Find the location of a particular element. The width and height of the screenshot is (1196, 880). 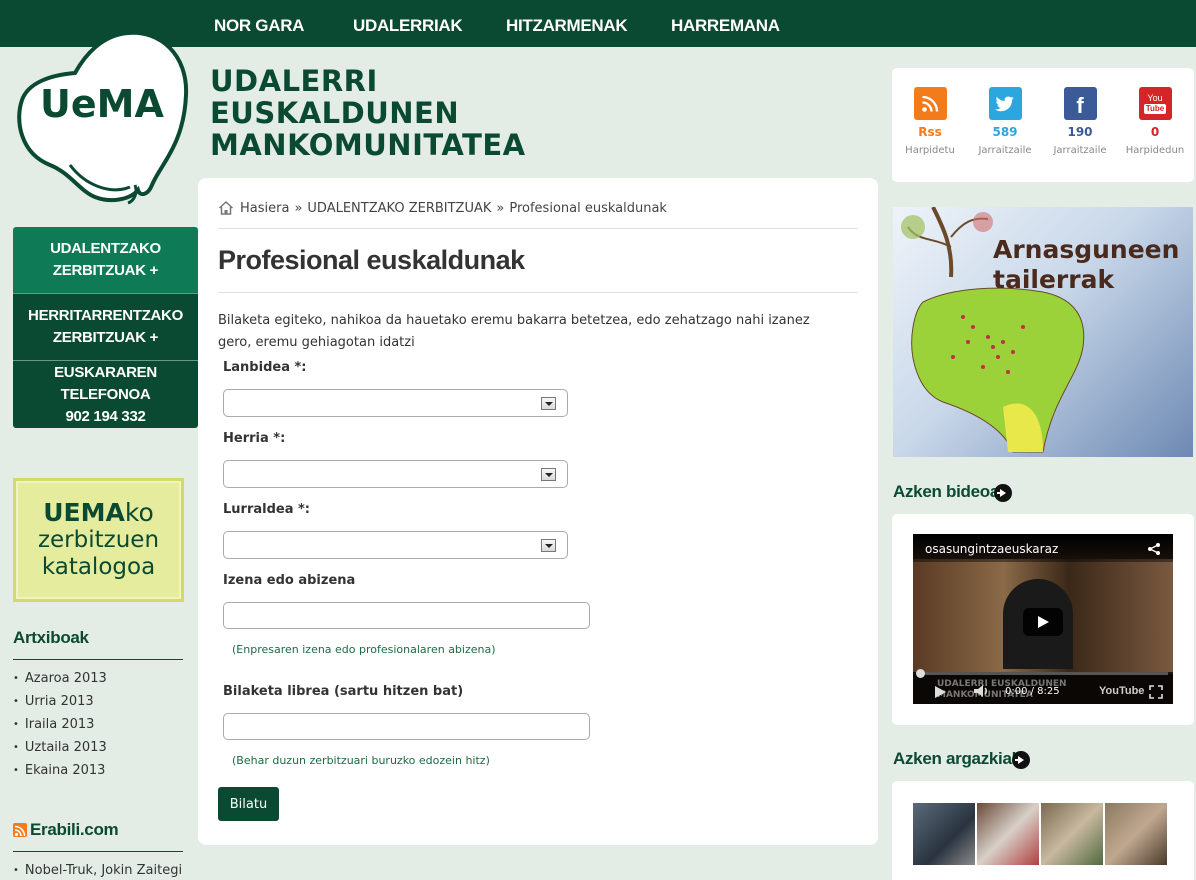

archive-link: Ekaina 2013 is located at coordinates (60, 774).